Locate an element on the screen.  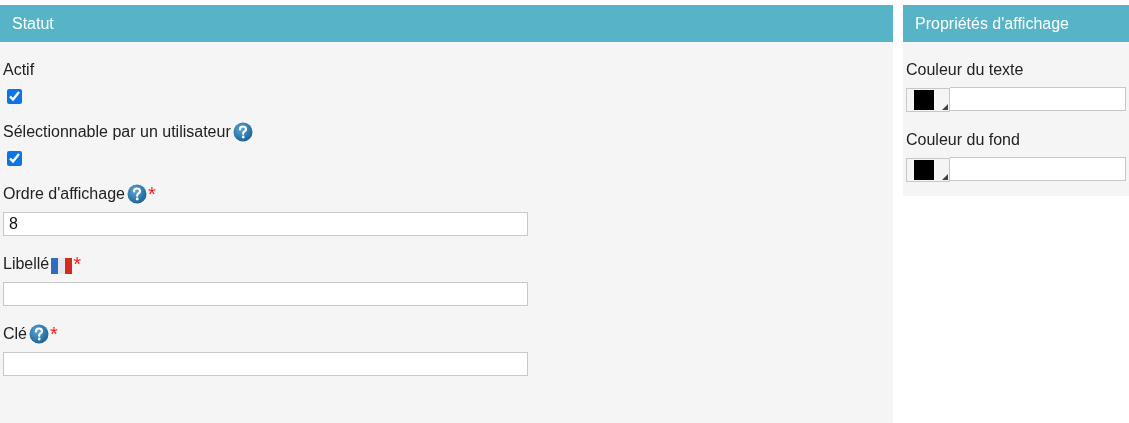
panel-header: Propriétés d'affichage is located at coordinates (1016, 23).